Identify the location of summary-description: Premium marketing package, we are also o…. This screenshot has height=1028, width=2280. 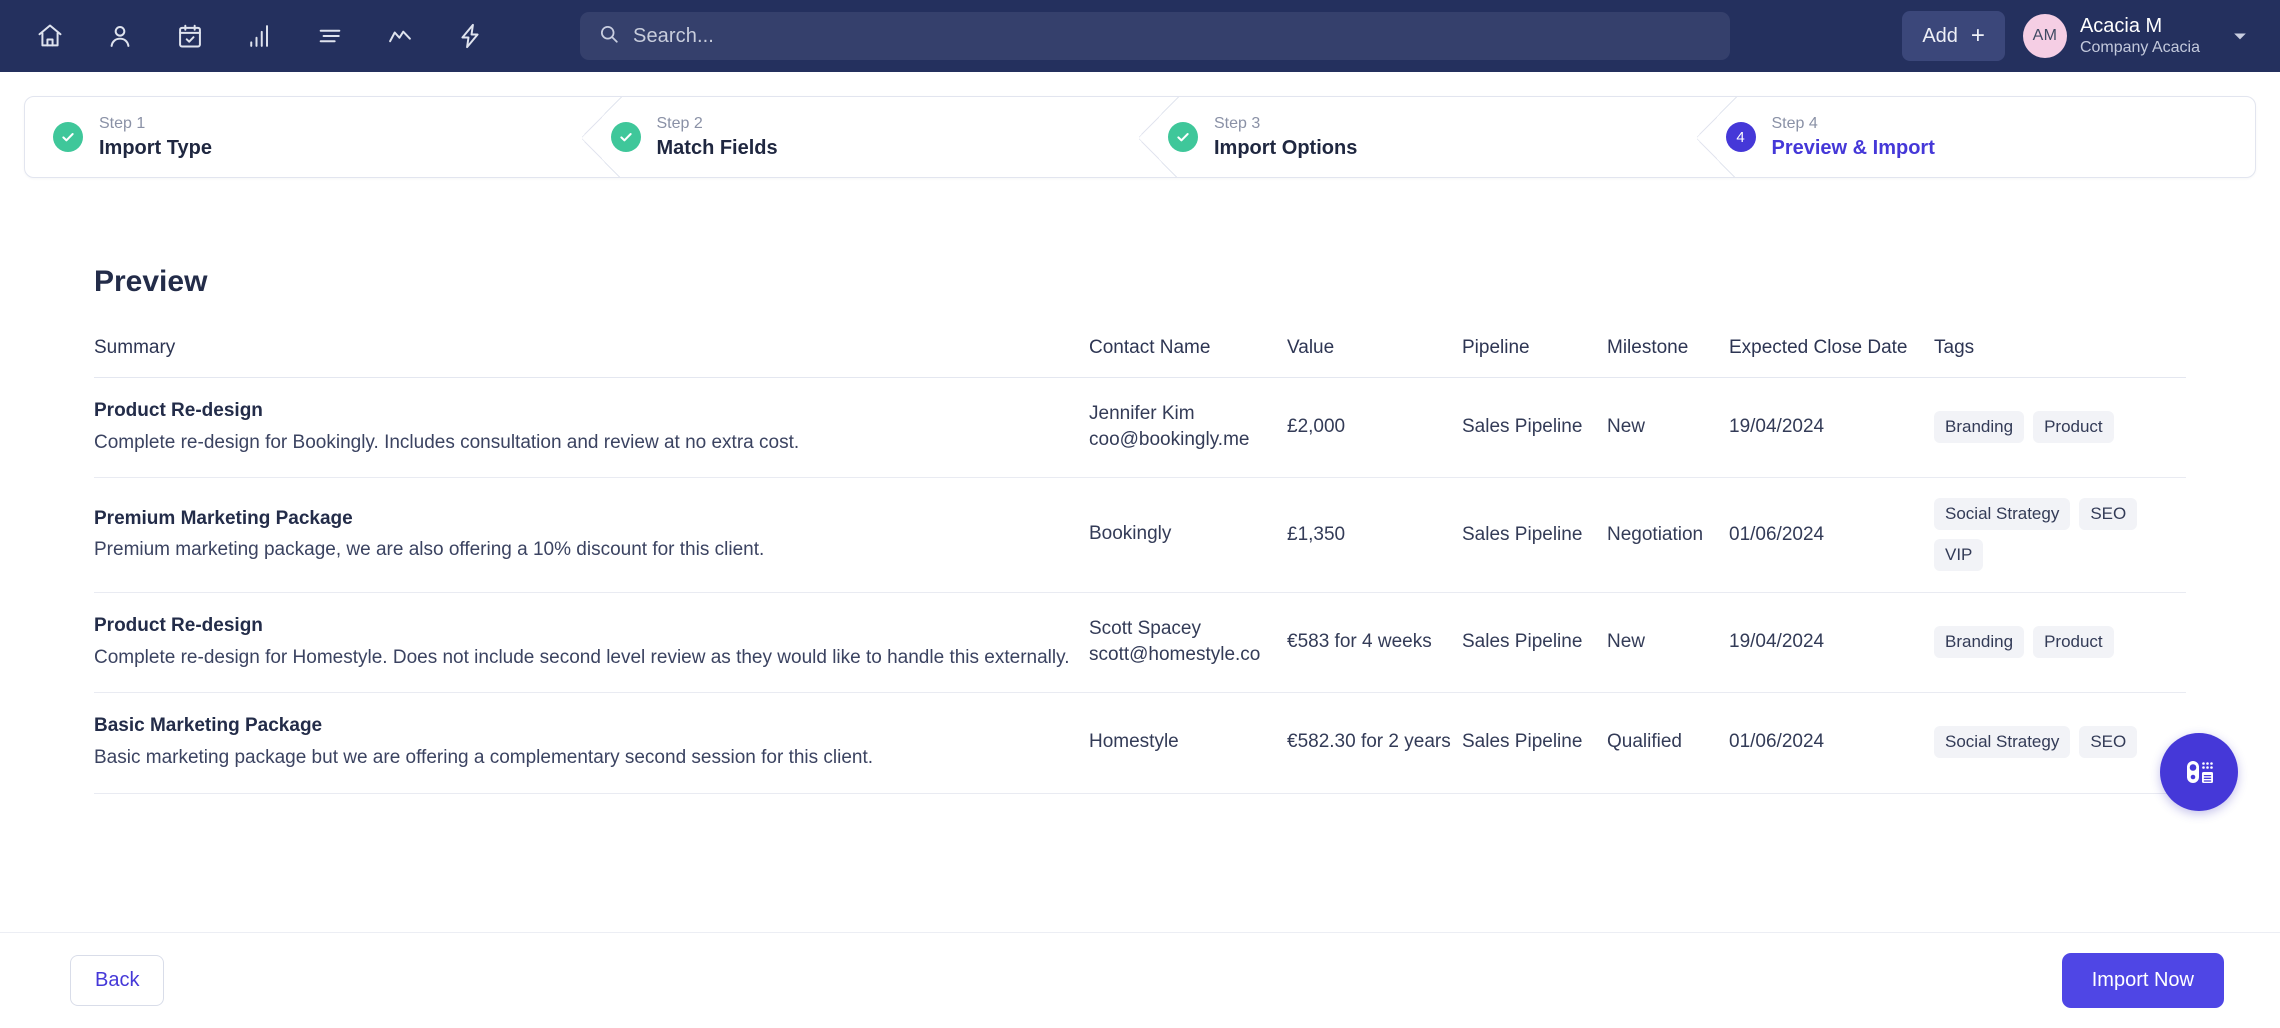
(429, 550).